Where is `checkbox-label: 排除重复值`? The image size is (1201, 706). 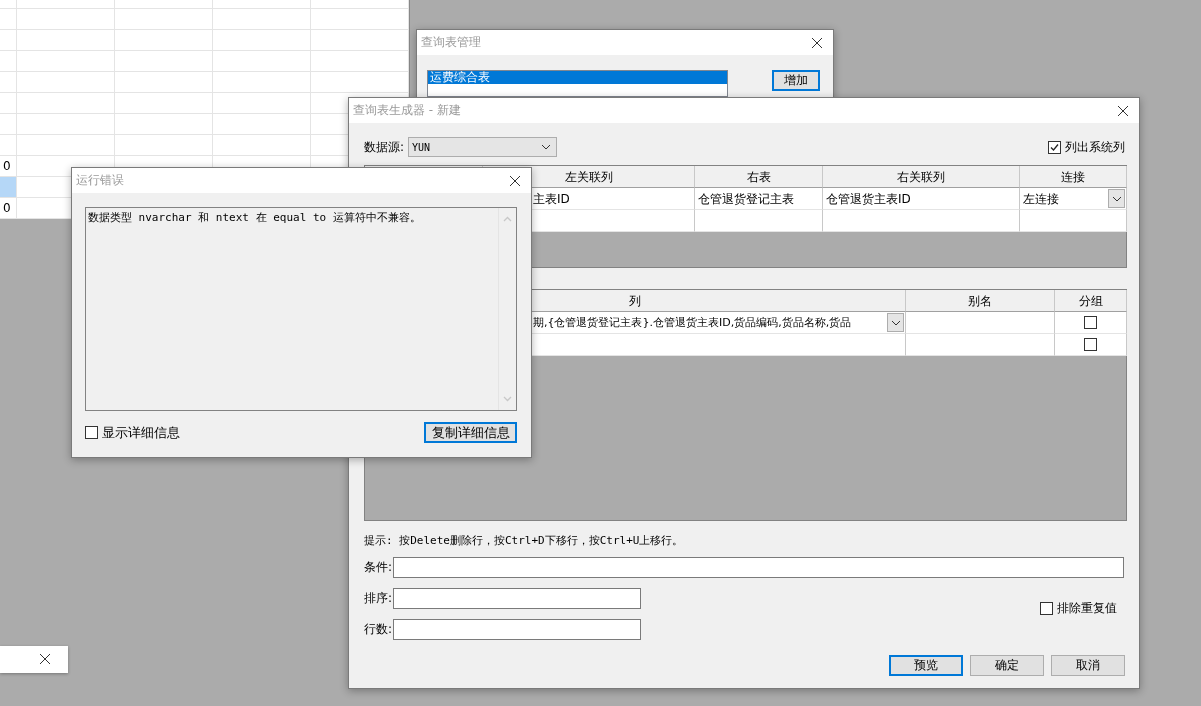
checkbox-label: 排除重复值 is located at coordinates (1087, 608).